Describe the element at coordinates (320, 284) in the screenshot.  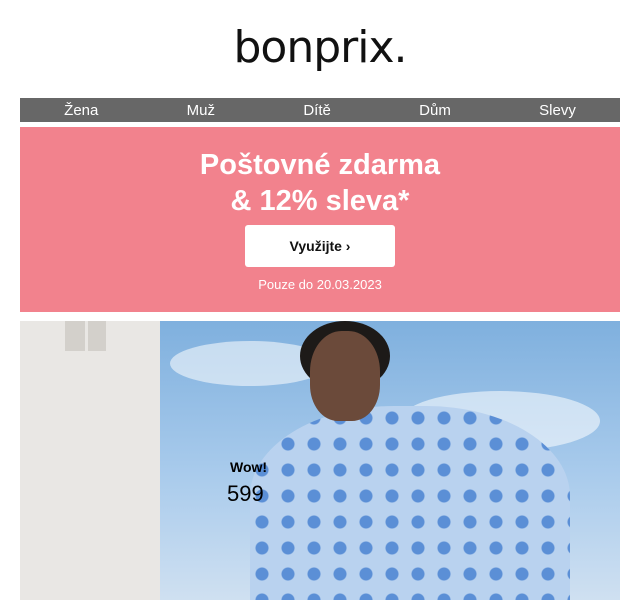
I see `offer-validity-text: Pouze do 20.03.2023` at that location.